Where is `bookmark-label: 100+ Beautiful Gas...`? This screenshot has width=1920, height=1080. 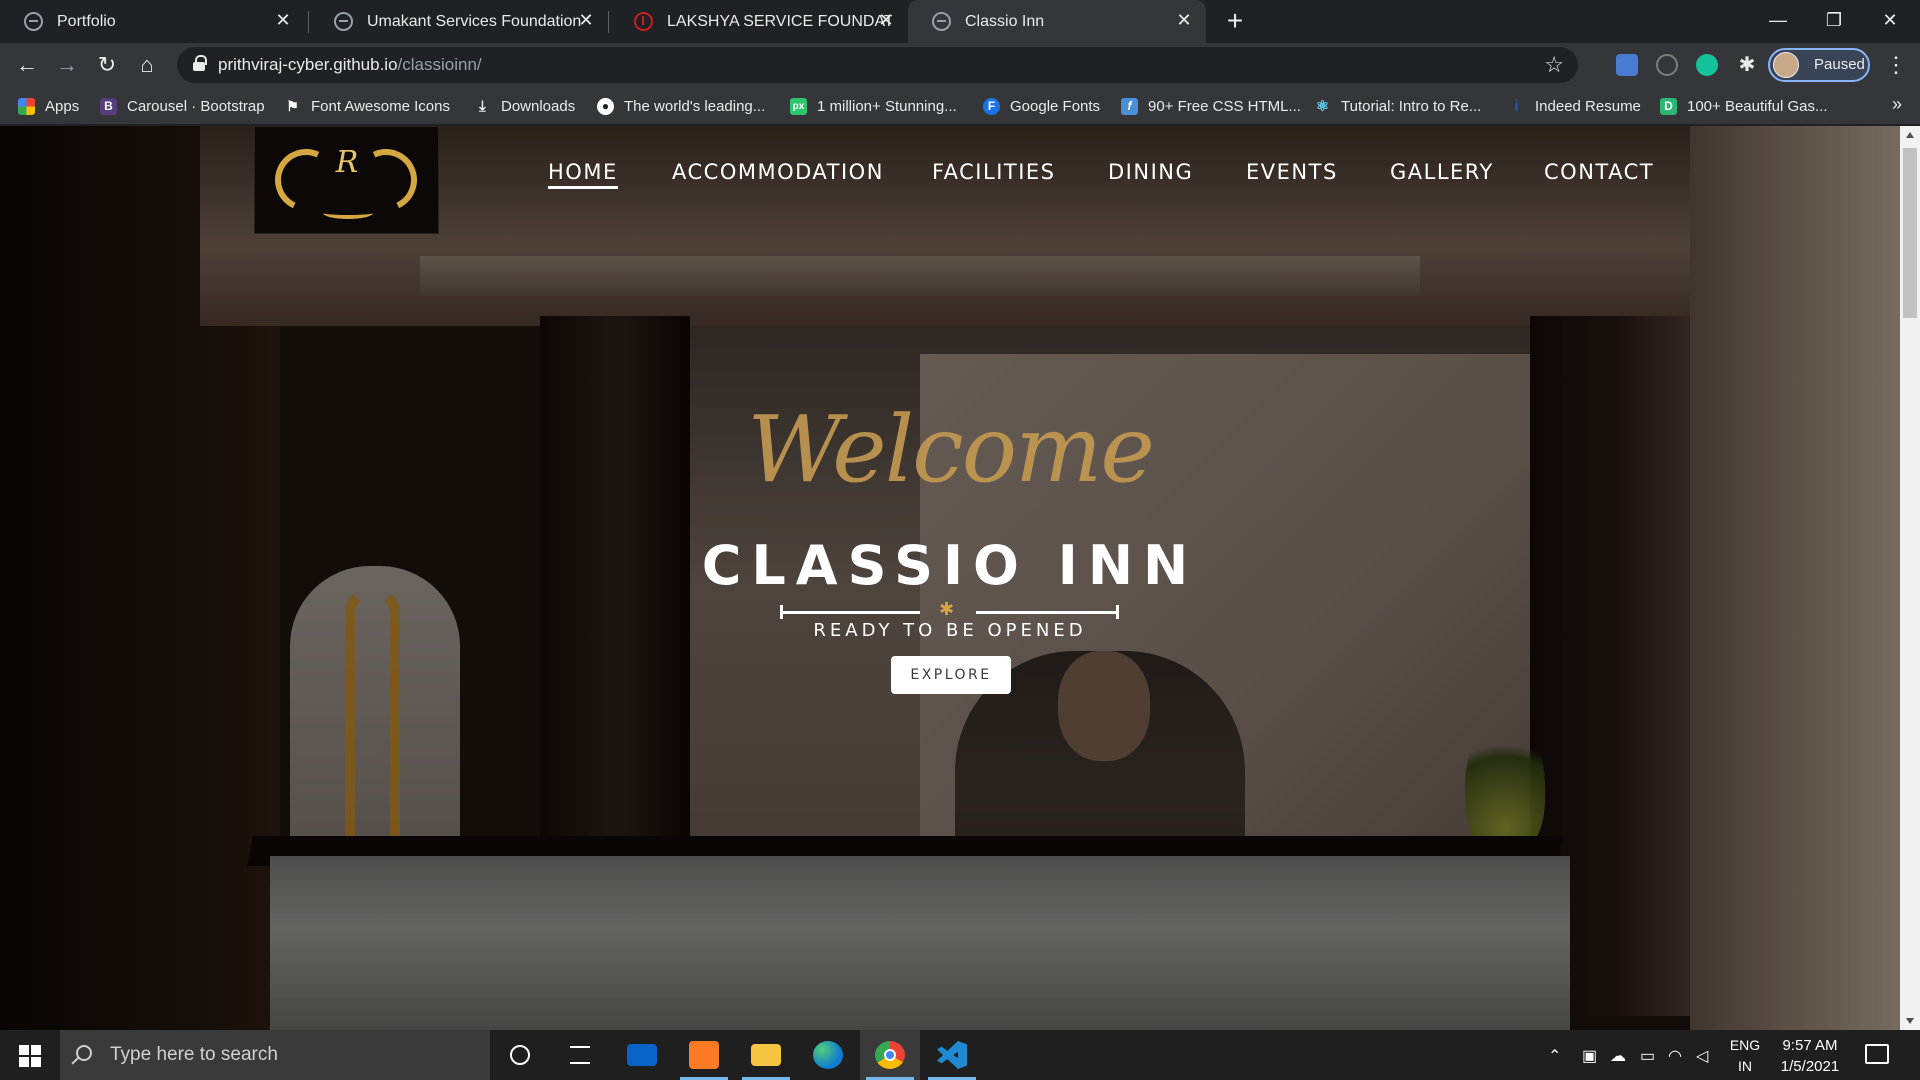
bookmark-label: 100+ Beautiful Gas... is located at coordinates (1757, 106).